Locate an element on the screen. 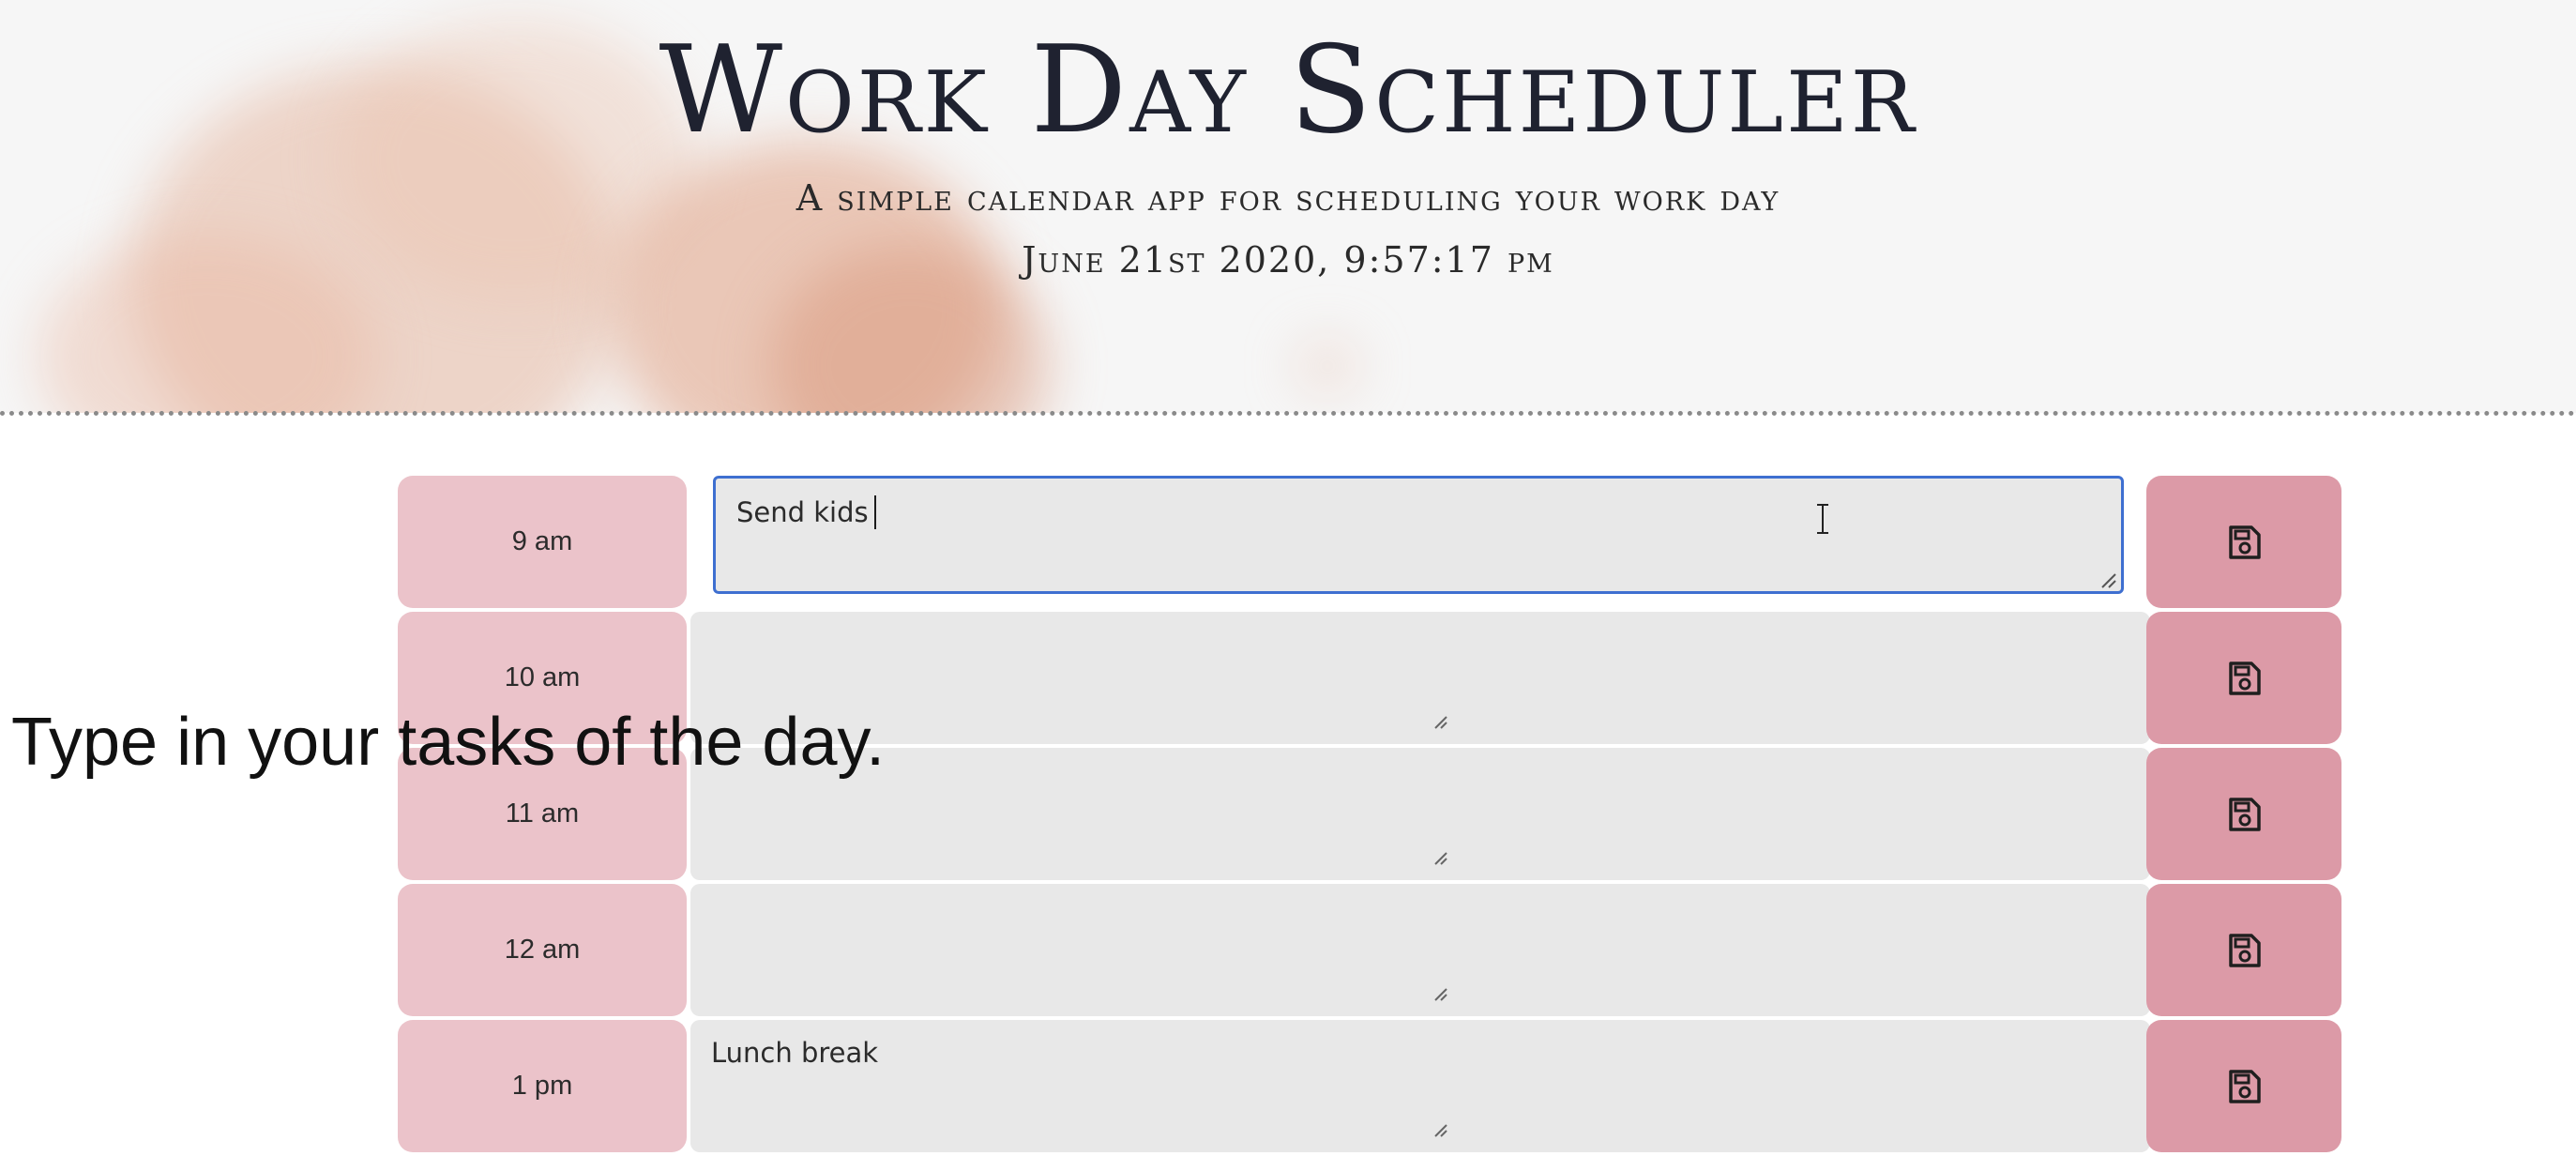  time-block-row: 12 am is located at coordinates (1369, 950).